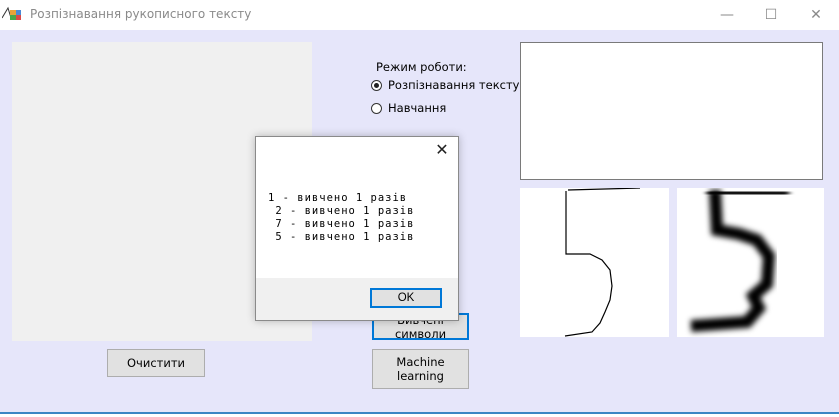 This screenshot has width=839, height=417. What do you see at coordinates (338, 198) in the screenshot?
I see `dialog-line: 1 - вивчено 1 разів` at bounding box center [338, 198].